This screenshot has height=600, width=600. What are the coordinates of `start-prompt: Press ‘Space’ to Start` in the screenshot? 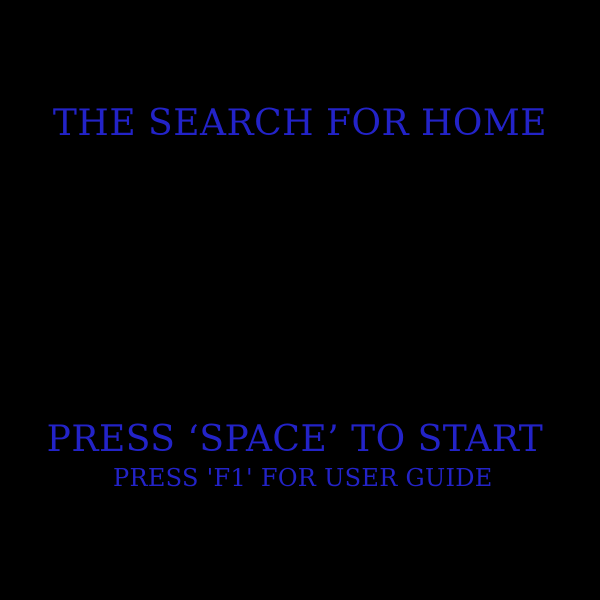 It's located at (295, 439).